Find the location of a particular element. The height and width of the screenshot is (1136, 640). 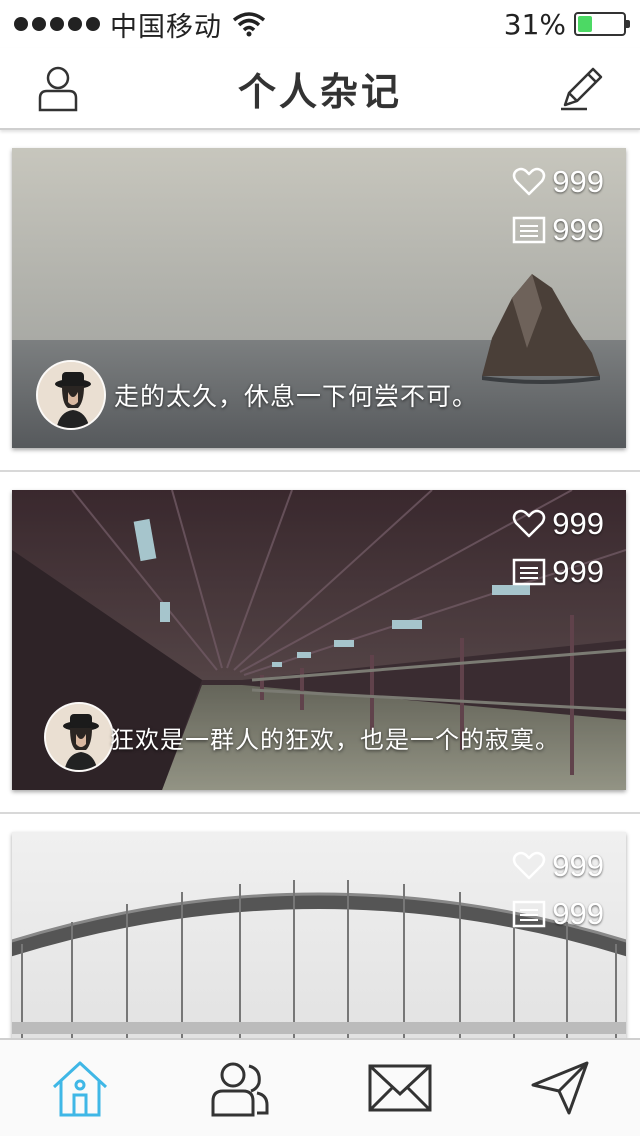

post-caption: 走的太久，休息一下何尝不可。 is located at coordinates (296, 396).